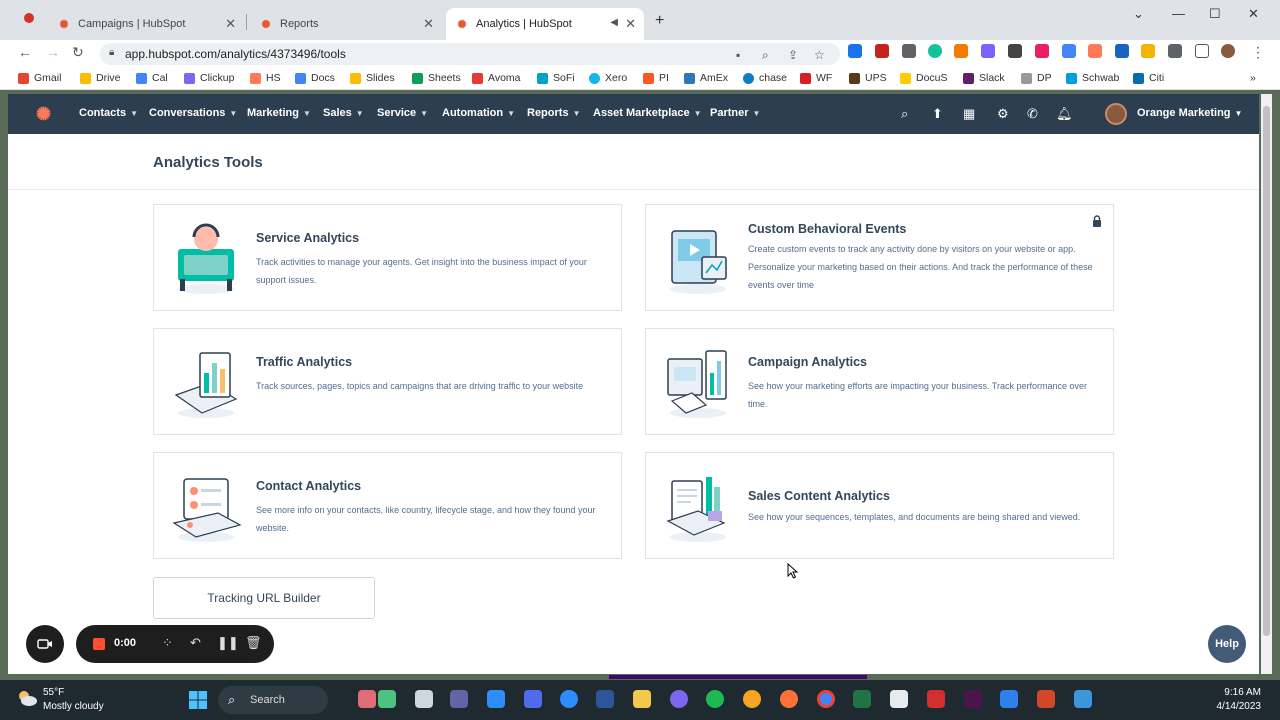  What do you see at coordinates (899, 699) in the screenshot?
I see `snip-sketch-icon` at bounding box center [899, 699].